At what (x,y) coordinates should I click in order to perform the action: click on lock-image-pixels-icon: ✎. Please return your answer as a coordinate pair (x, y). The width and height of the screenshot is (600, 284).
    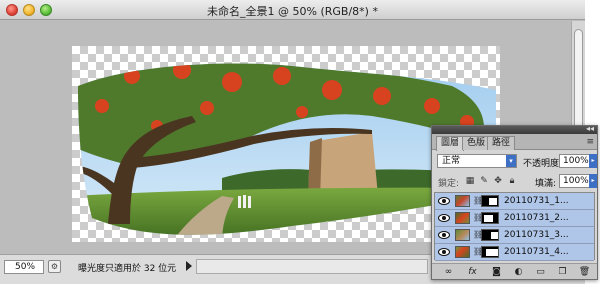
    Looking at the image, I should click on (484, 181).